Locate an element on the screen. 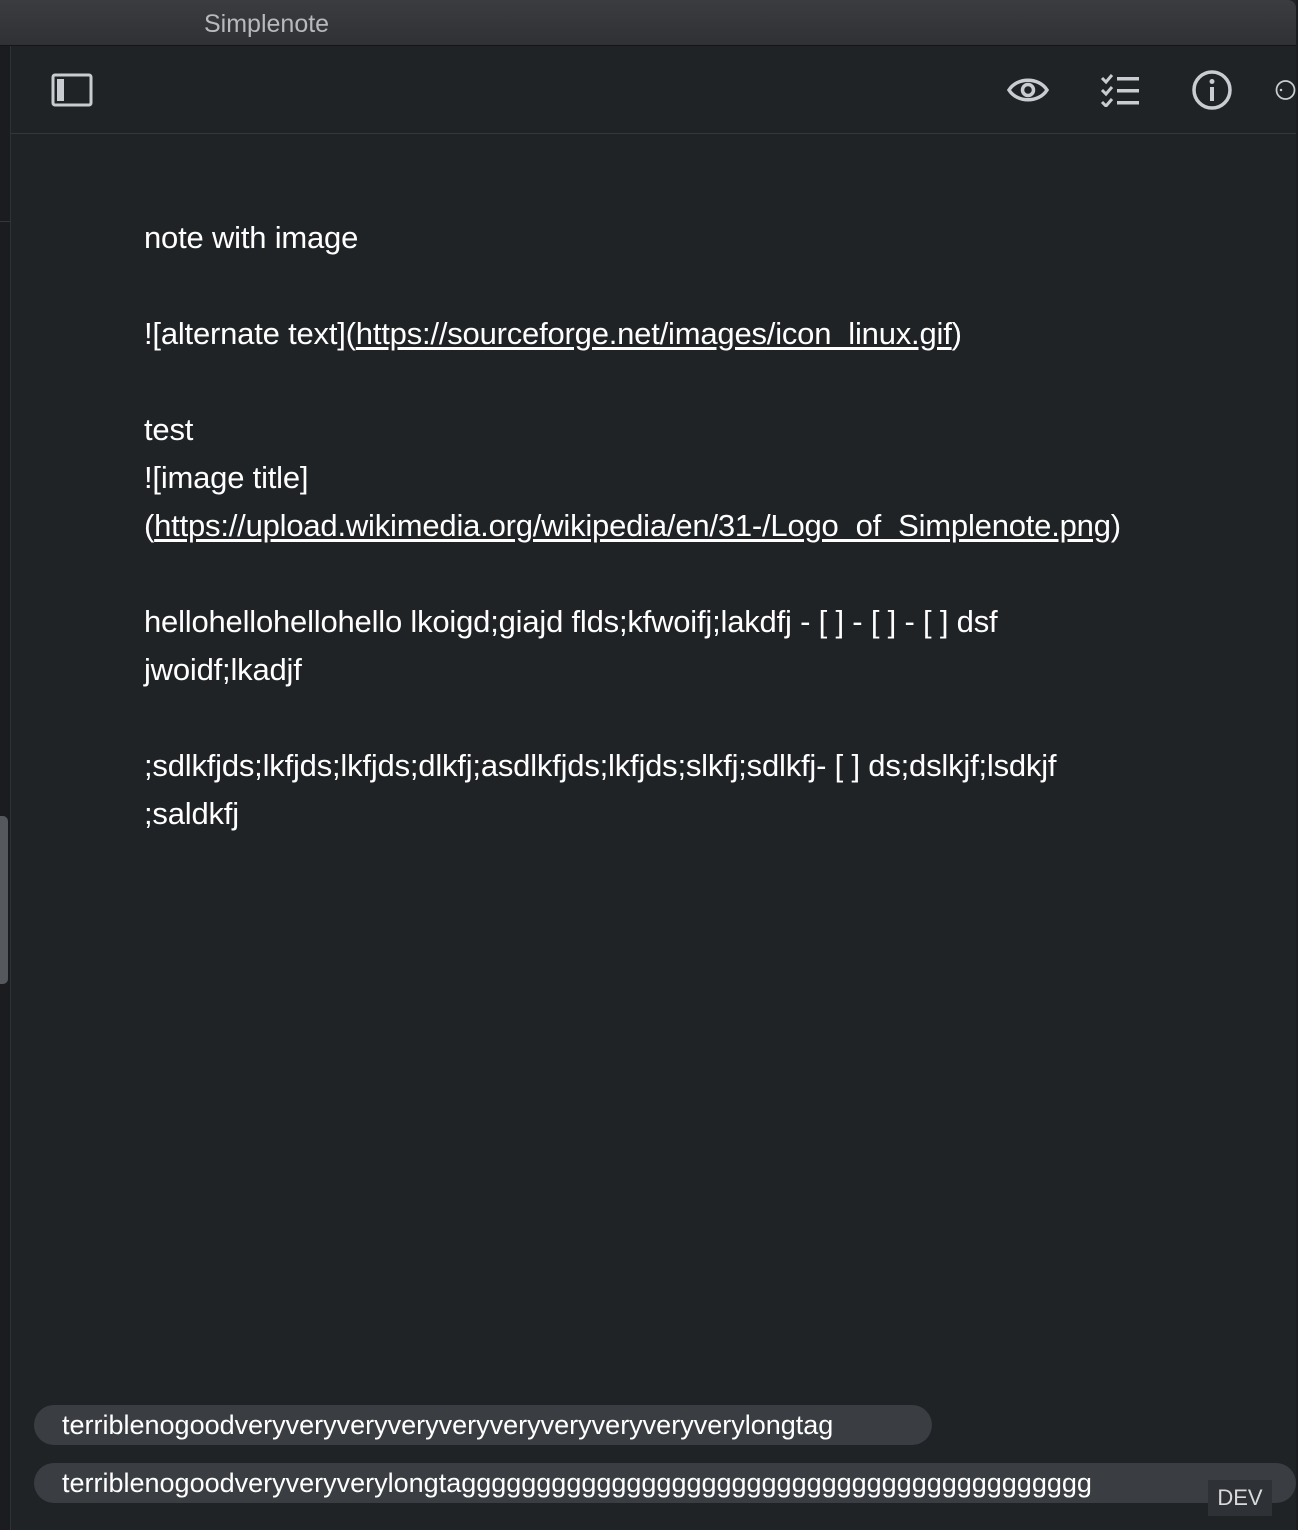  note-list-edge is located at coordinates (5, 788).